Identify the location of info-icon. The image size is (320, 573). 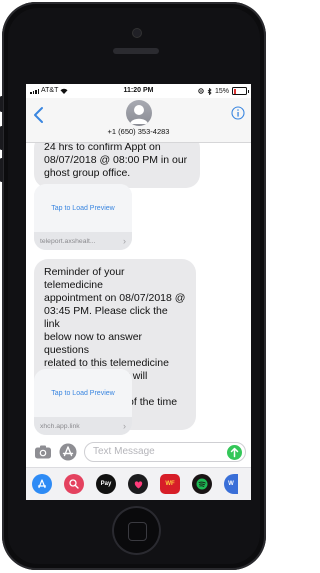
(238, 113).